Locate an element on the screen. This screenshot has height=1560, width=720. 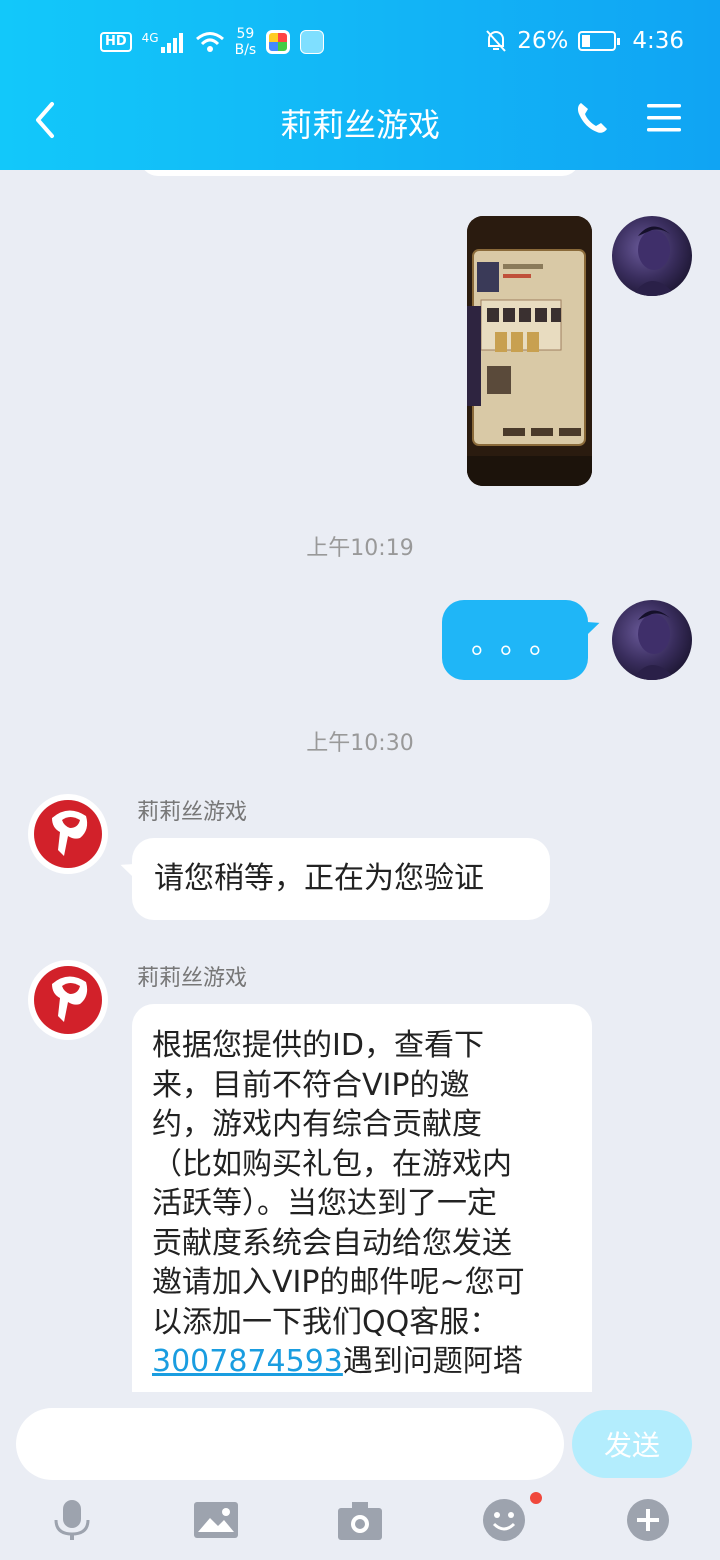
hd-badge: HD is located at coordinates (116, 42).